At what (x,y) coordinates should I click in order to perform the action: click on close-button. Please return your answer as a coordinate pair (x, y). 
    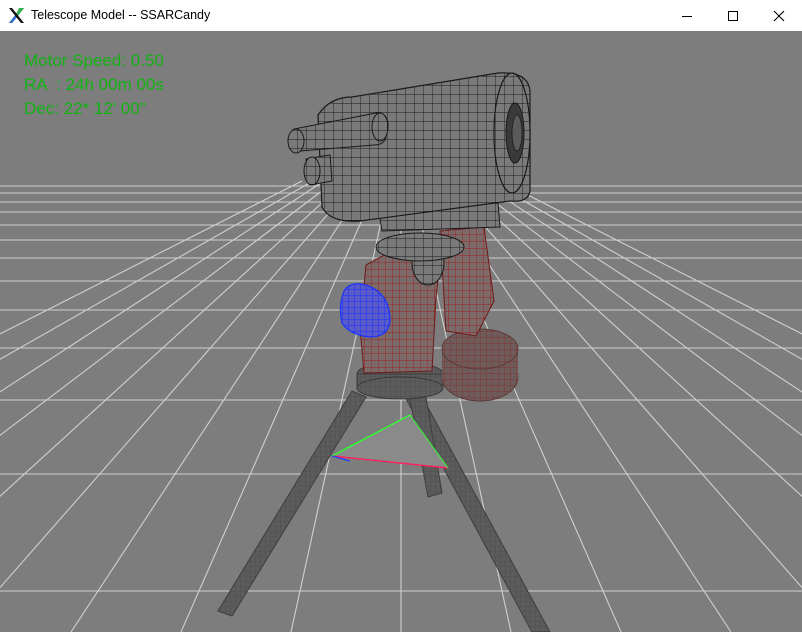
    Looking at the image, I should click on (779, 15).